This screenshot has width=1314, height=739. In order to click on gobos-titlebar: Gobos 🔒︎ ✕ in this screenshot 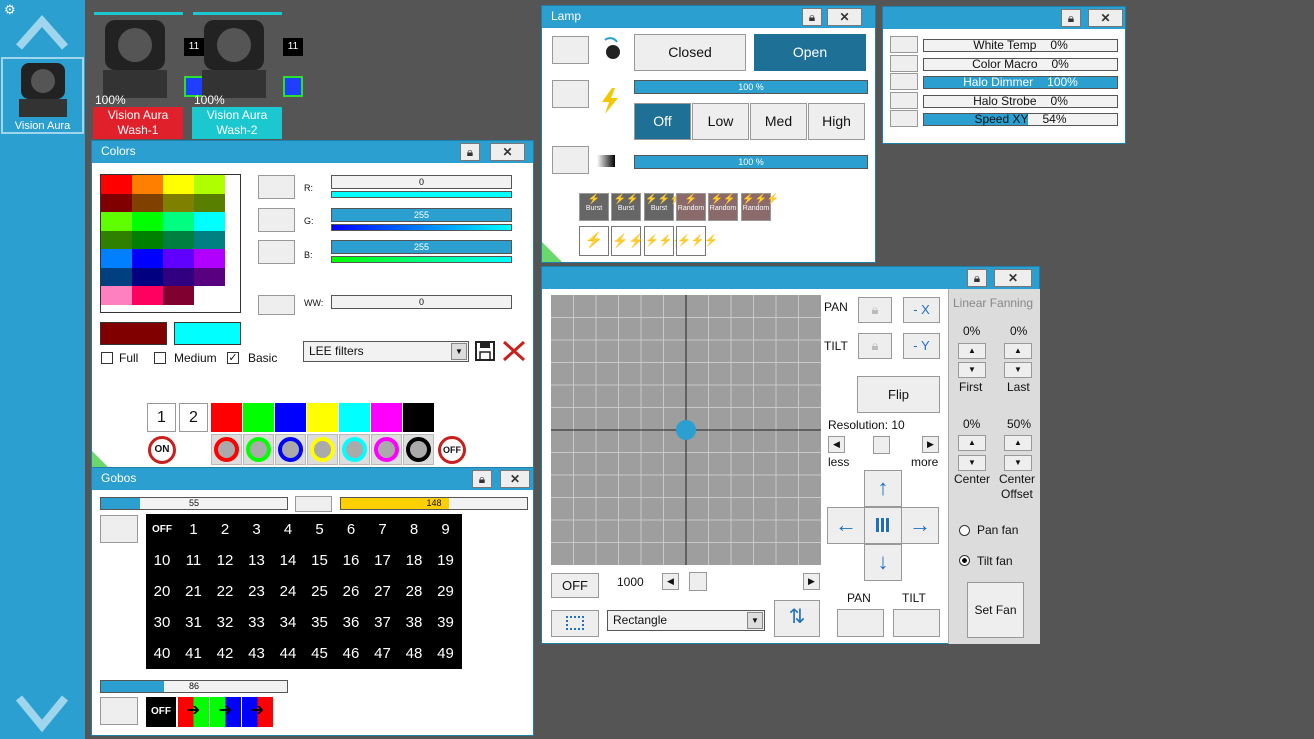, I will do `click(312, 479)`.